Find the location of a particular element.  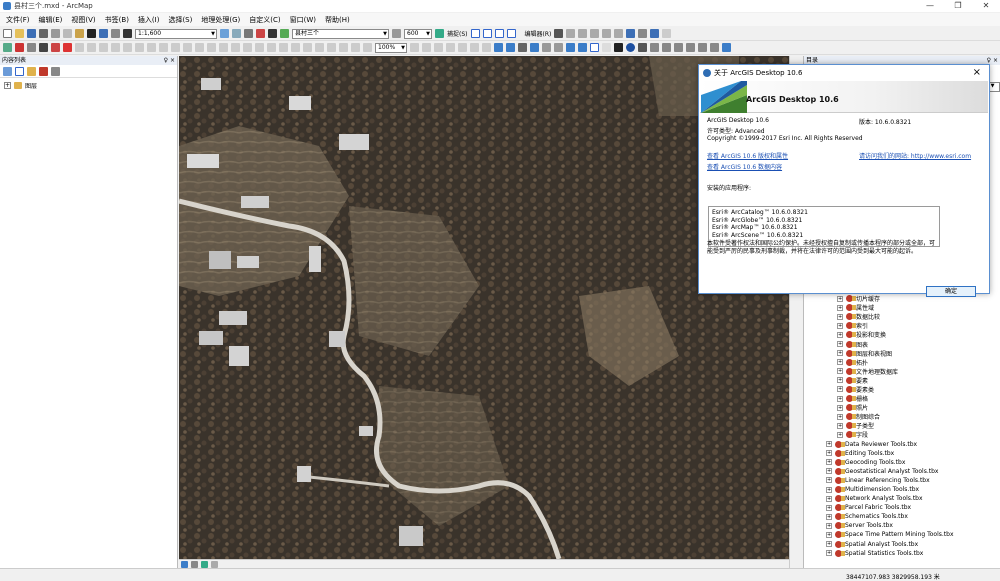

tree-item: + 拓扑 is located at coordinates (902, 362).